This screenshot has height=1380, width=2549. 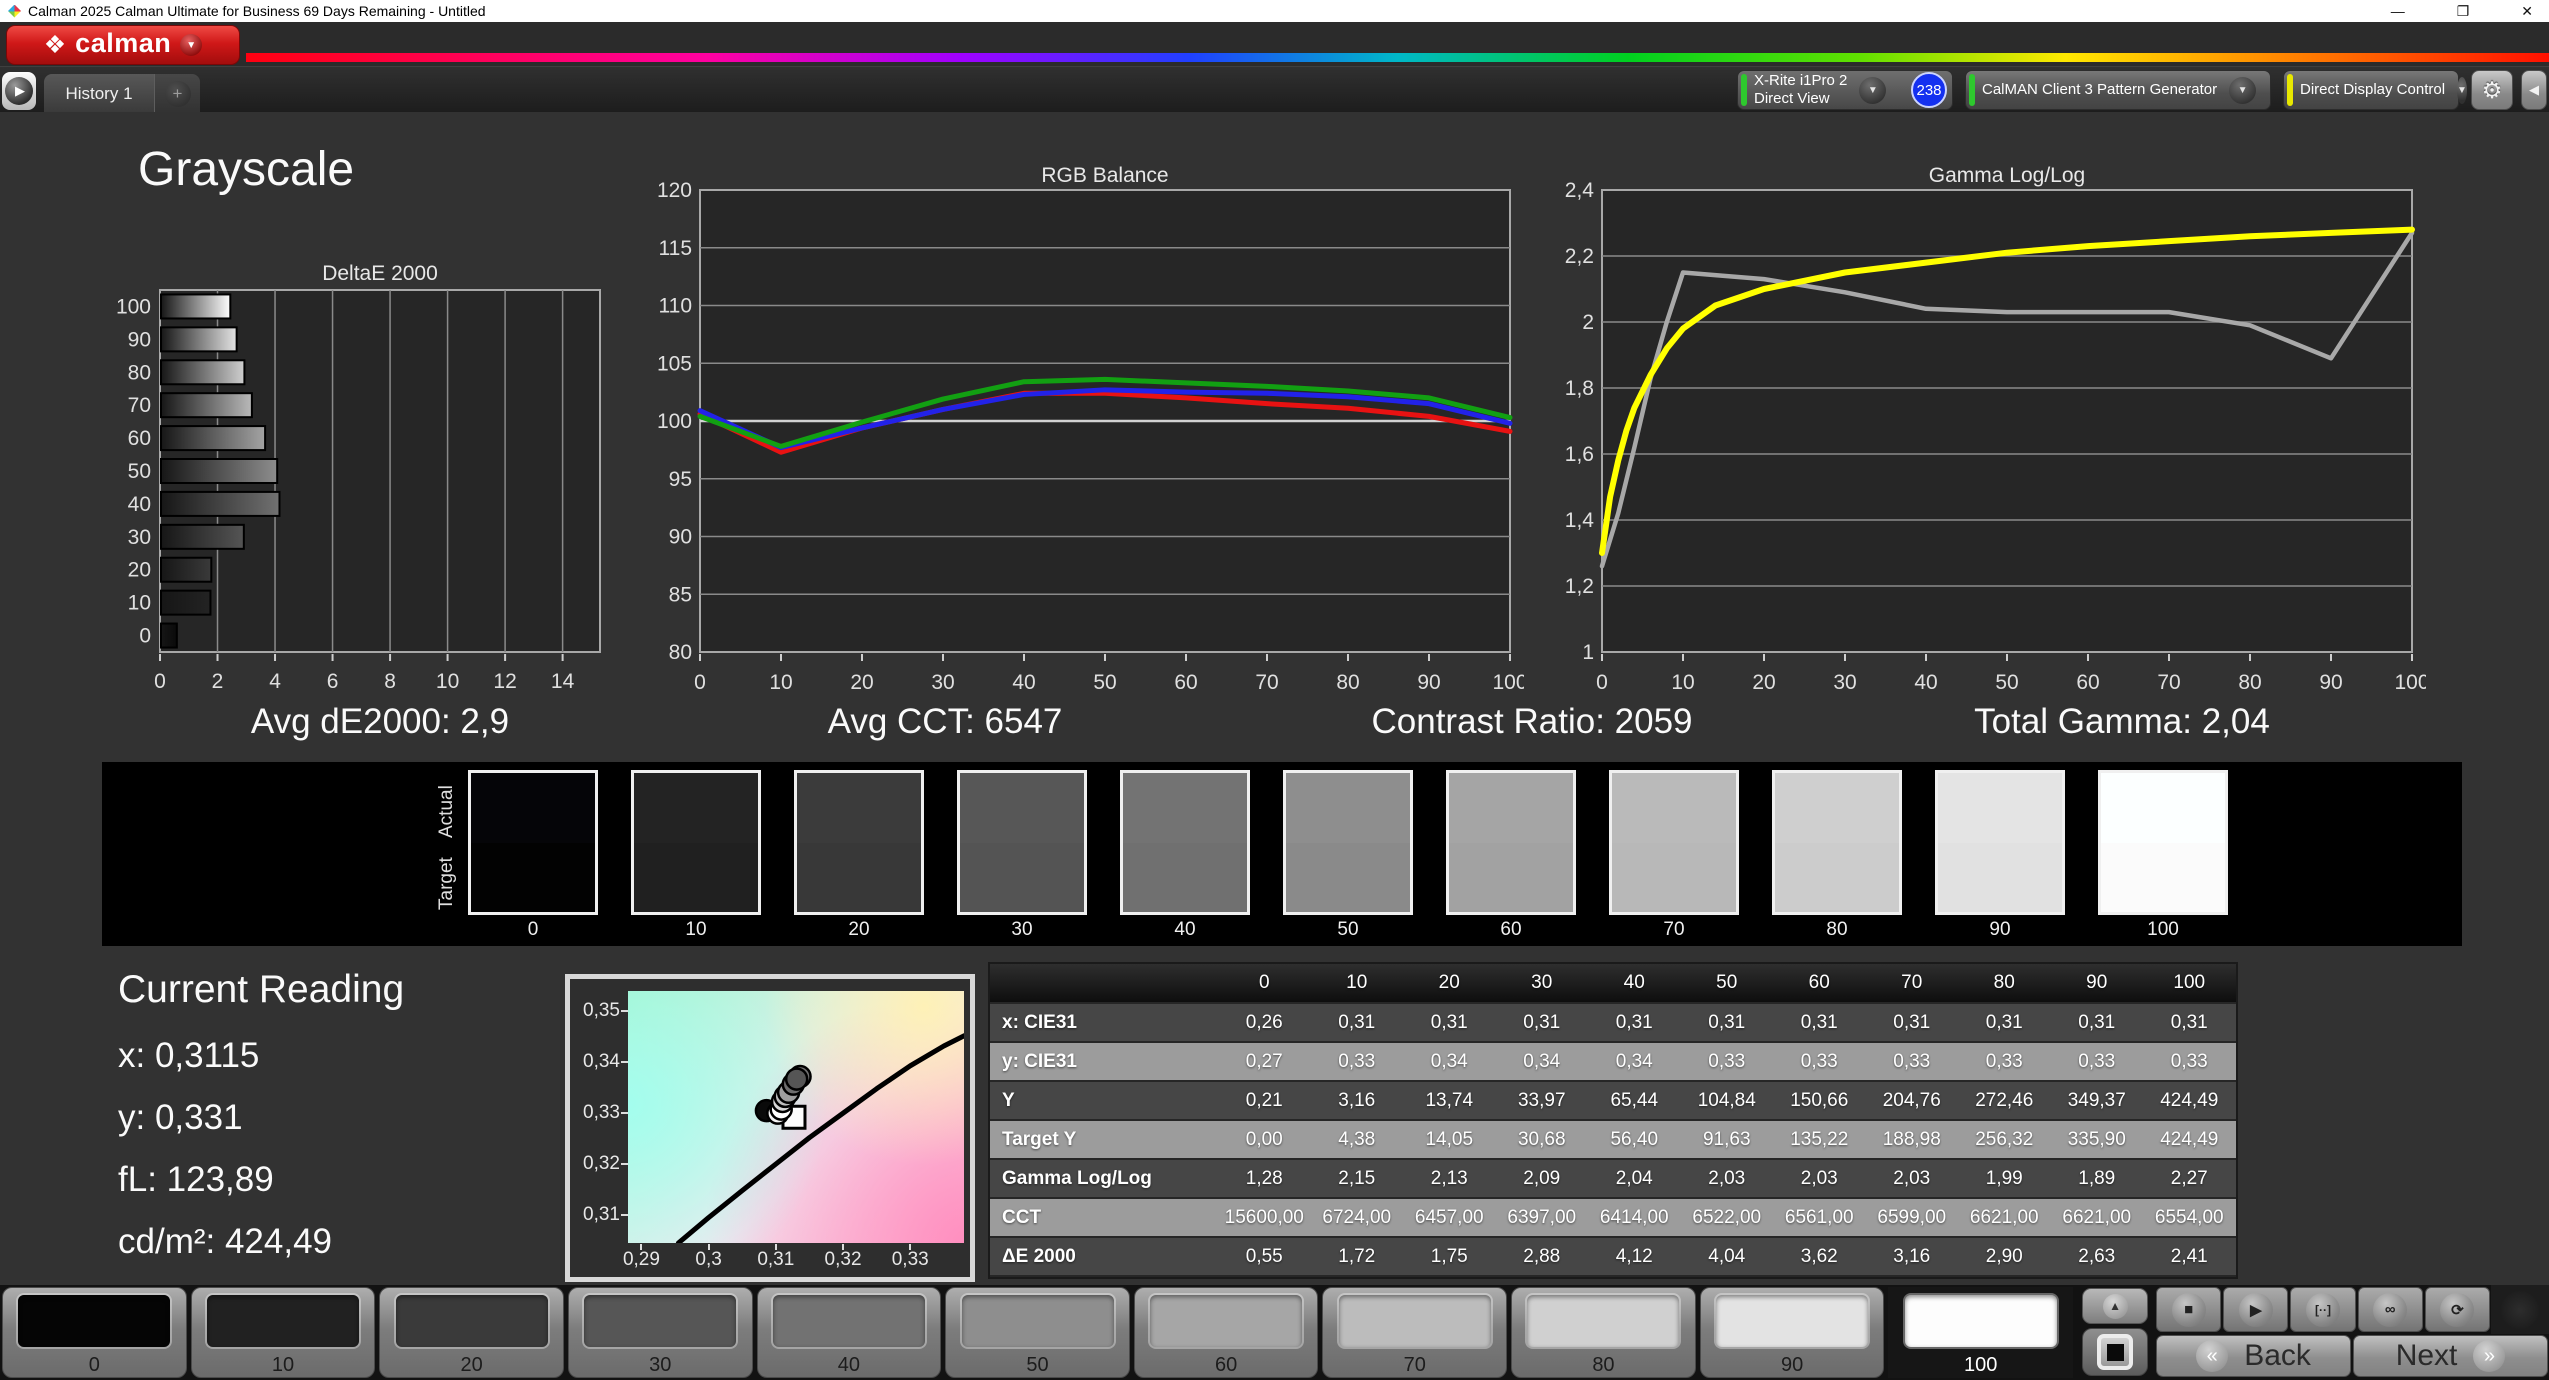 I want to click on pattern-bar-expand-button: ▲, so click(x=2115, y=1306).